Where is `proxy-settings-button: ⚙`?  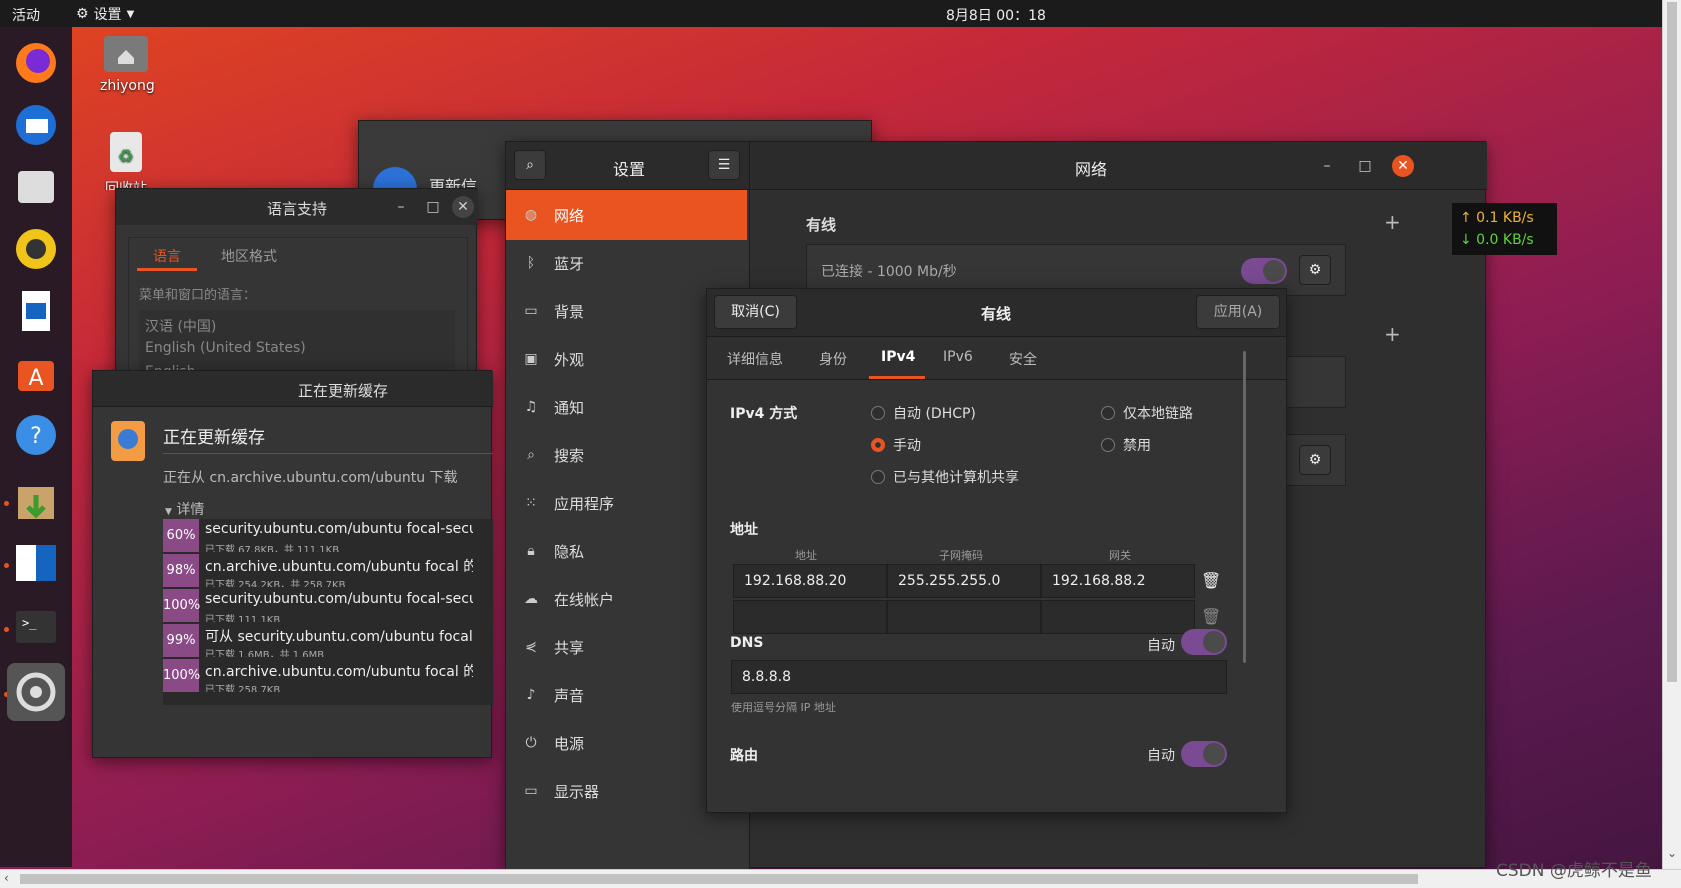
proxy-settings-button: ⚙ is located at coordinates (1315, 460).